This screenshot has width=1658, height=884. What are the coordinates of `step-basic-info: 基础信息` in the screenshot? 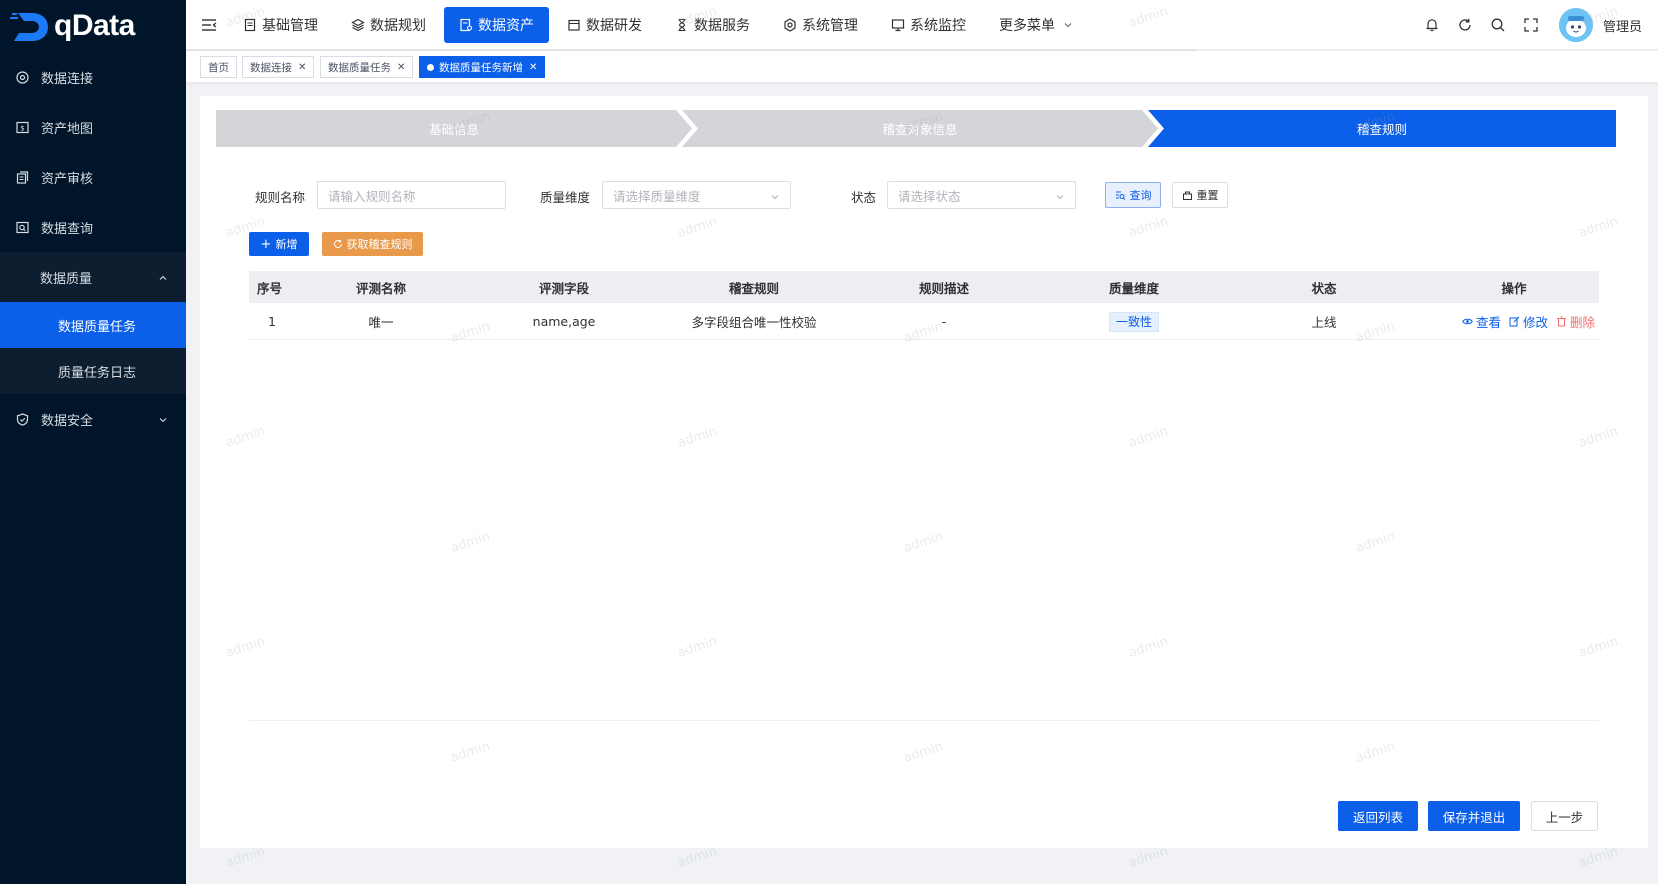 It's located at (454, 128).